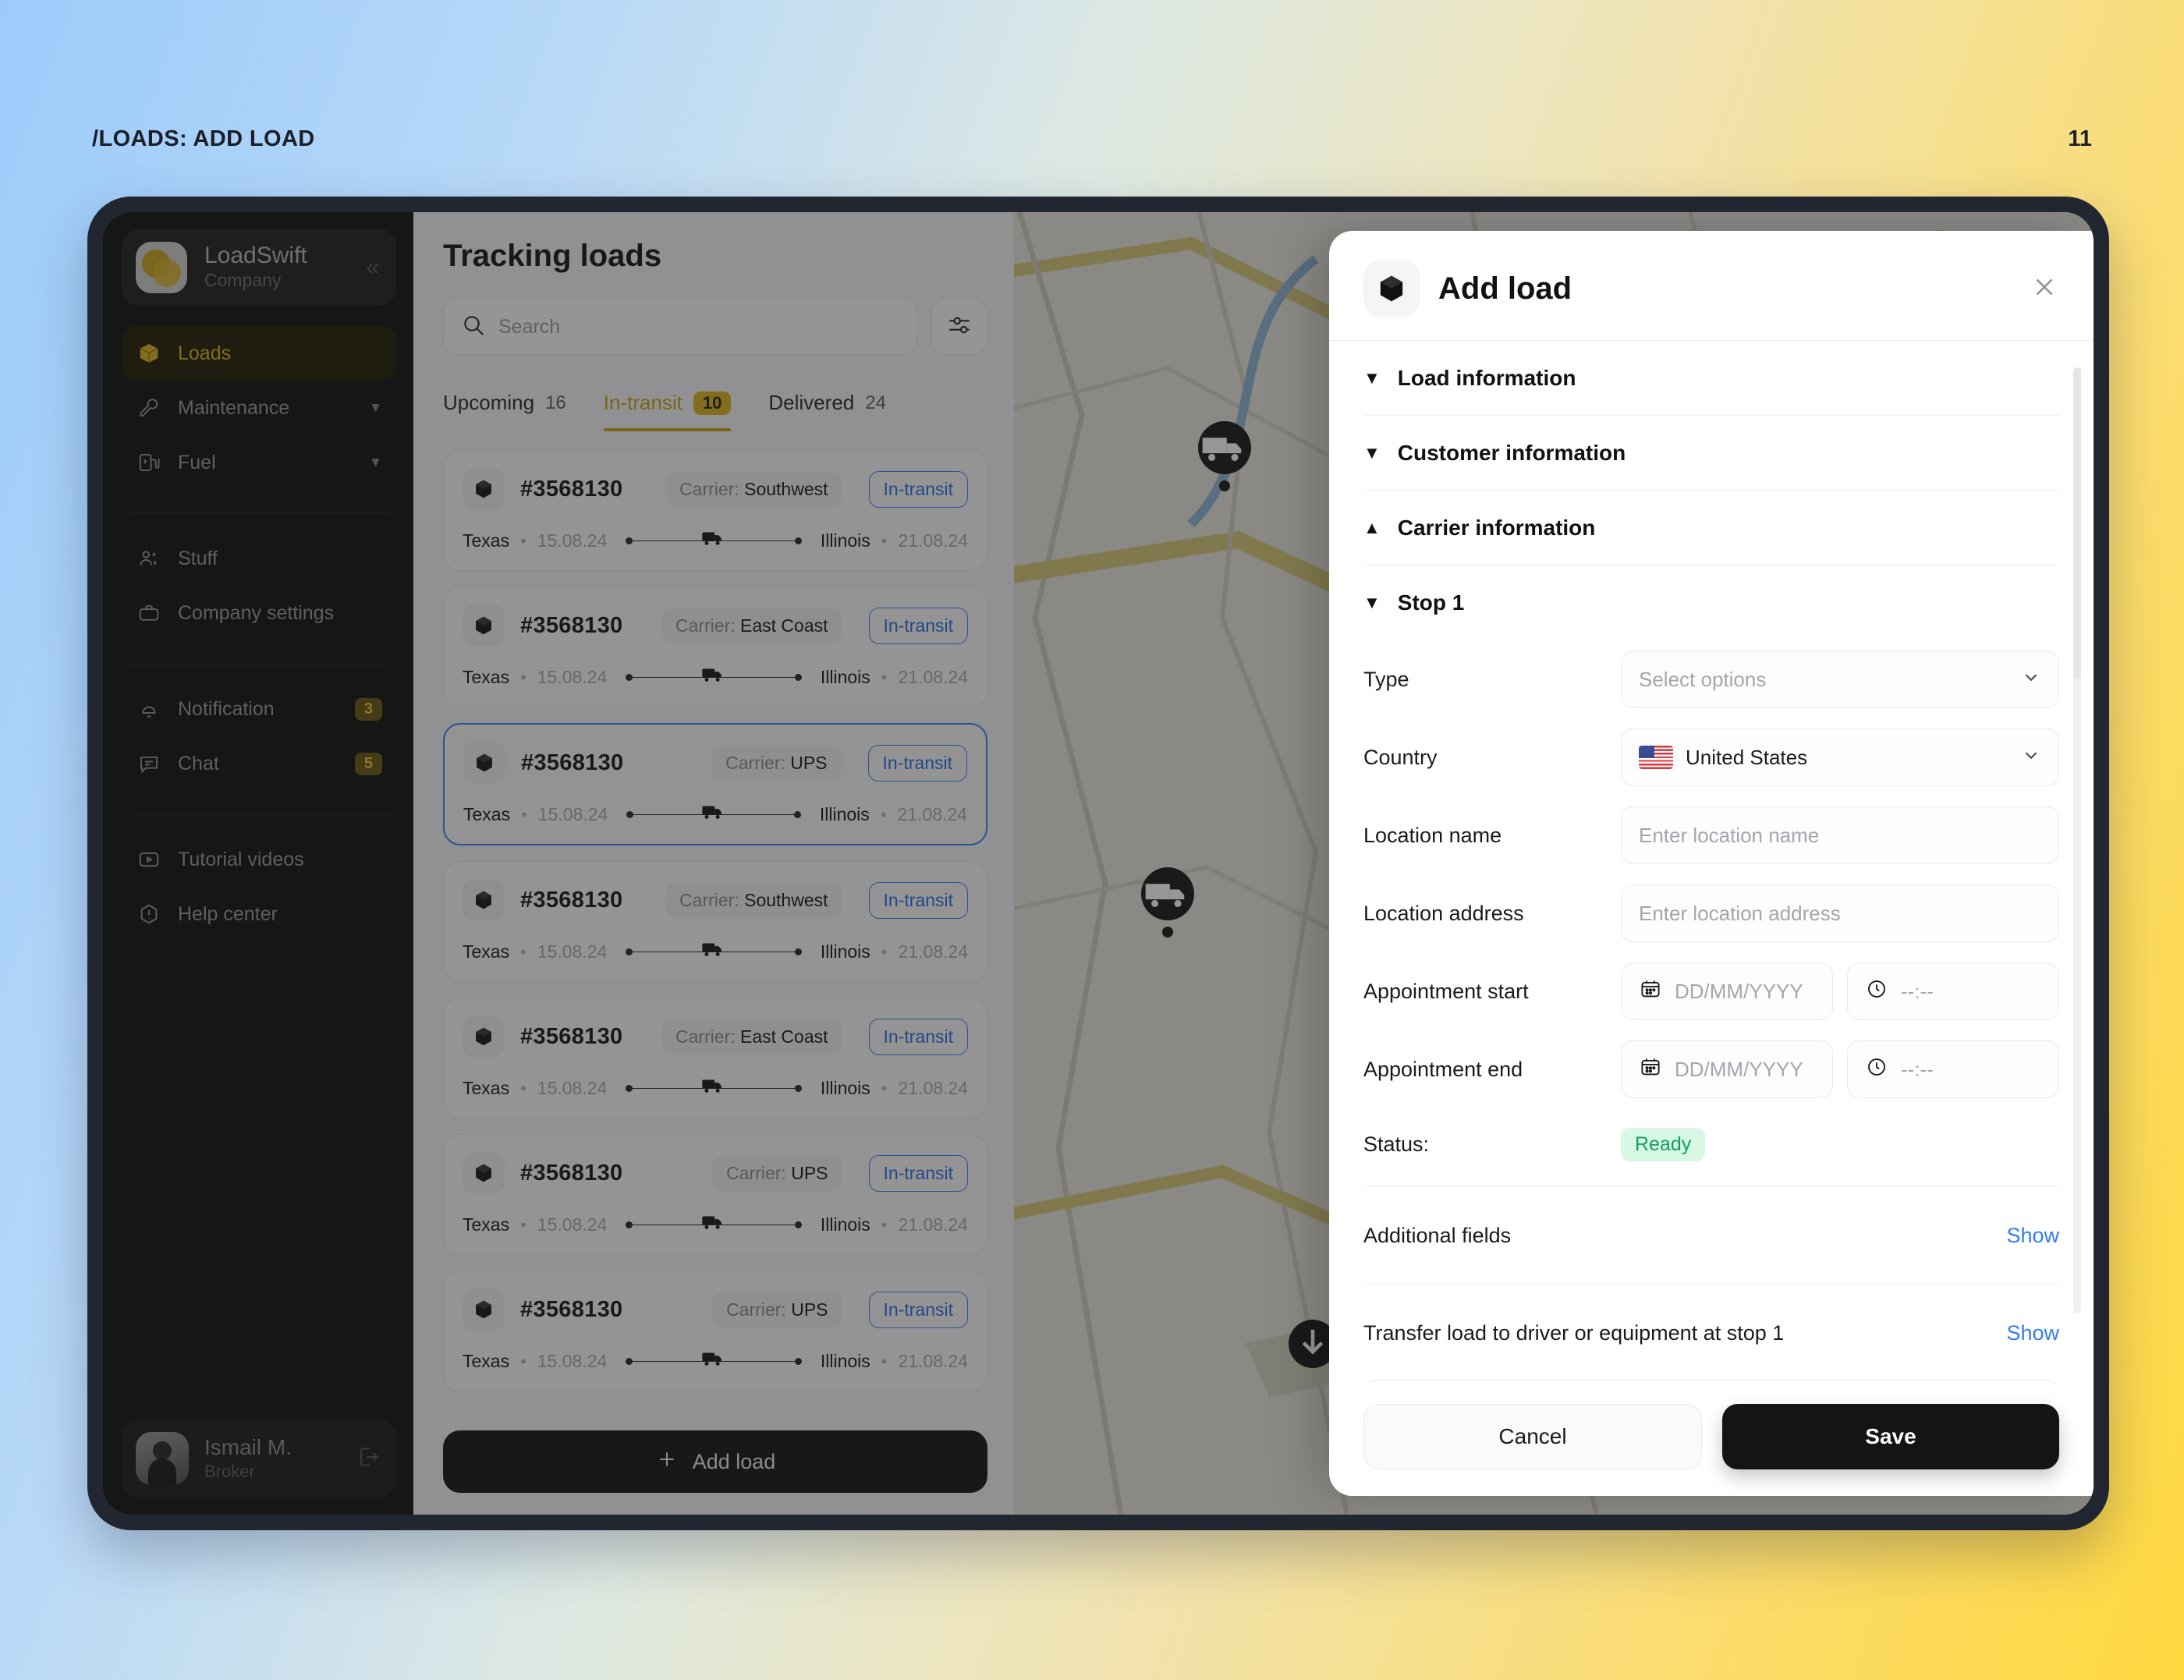 The image size is (2184, 1680). Describe the element at coordinates (259, 764) in the screenshot. I see `sidebar-item-chat: Chat 5` at that location.